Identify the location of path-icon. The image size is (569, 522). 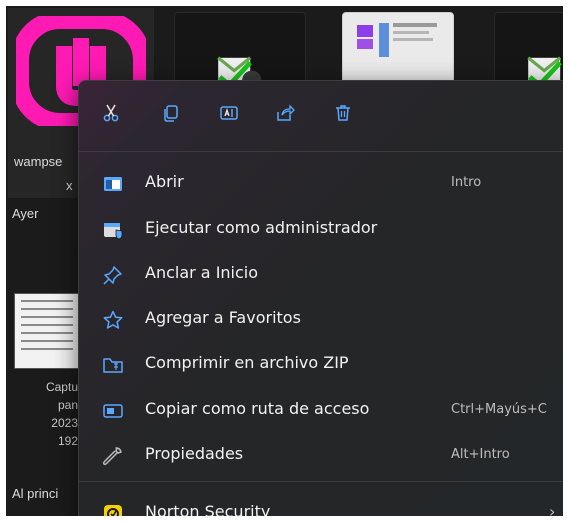
(113, 411).